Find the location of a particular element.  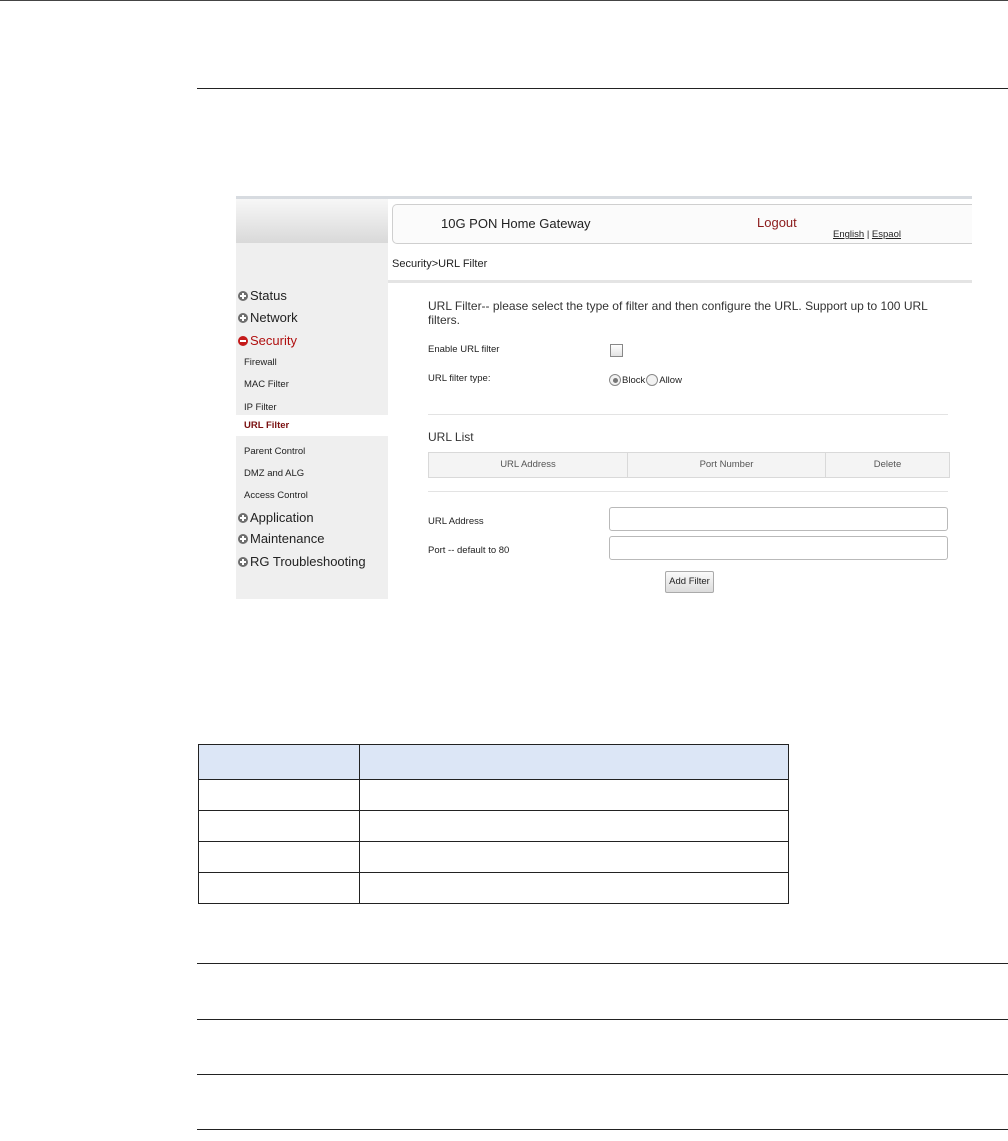

url-filter-type-radios: Block Allow is located at coordinates (645, 380).